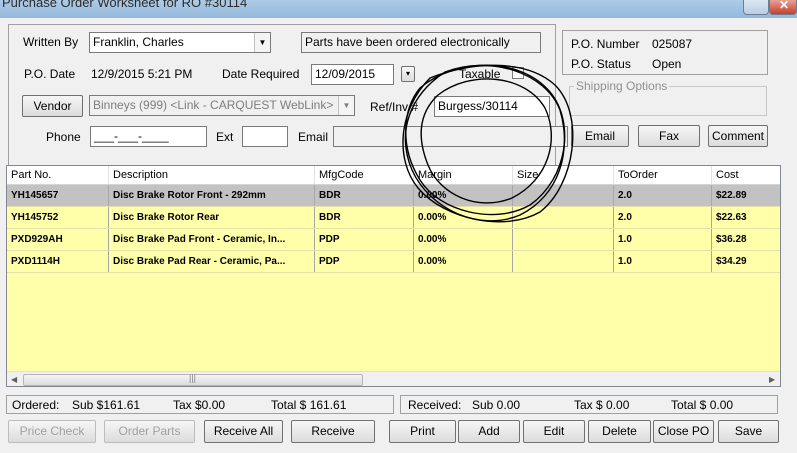  What do you see at coordinates (213, 105) in the screenshot?
I see `vendor-value: Binneys (999) <Link - CARQUEST WebLink>` at bounding box center [213, 105].